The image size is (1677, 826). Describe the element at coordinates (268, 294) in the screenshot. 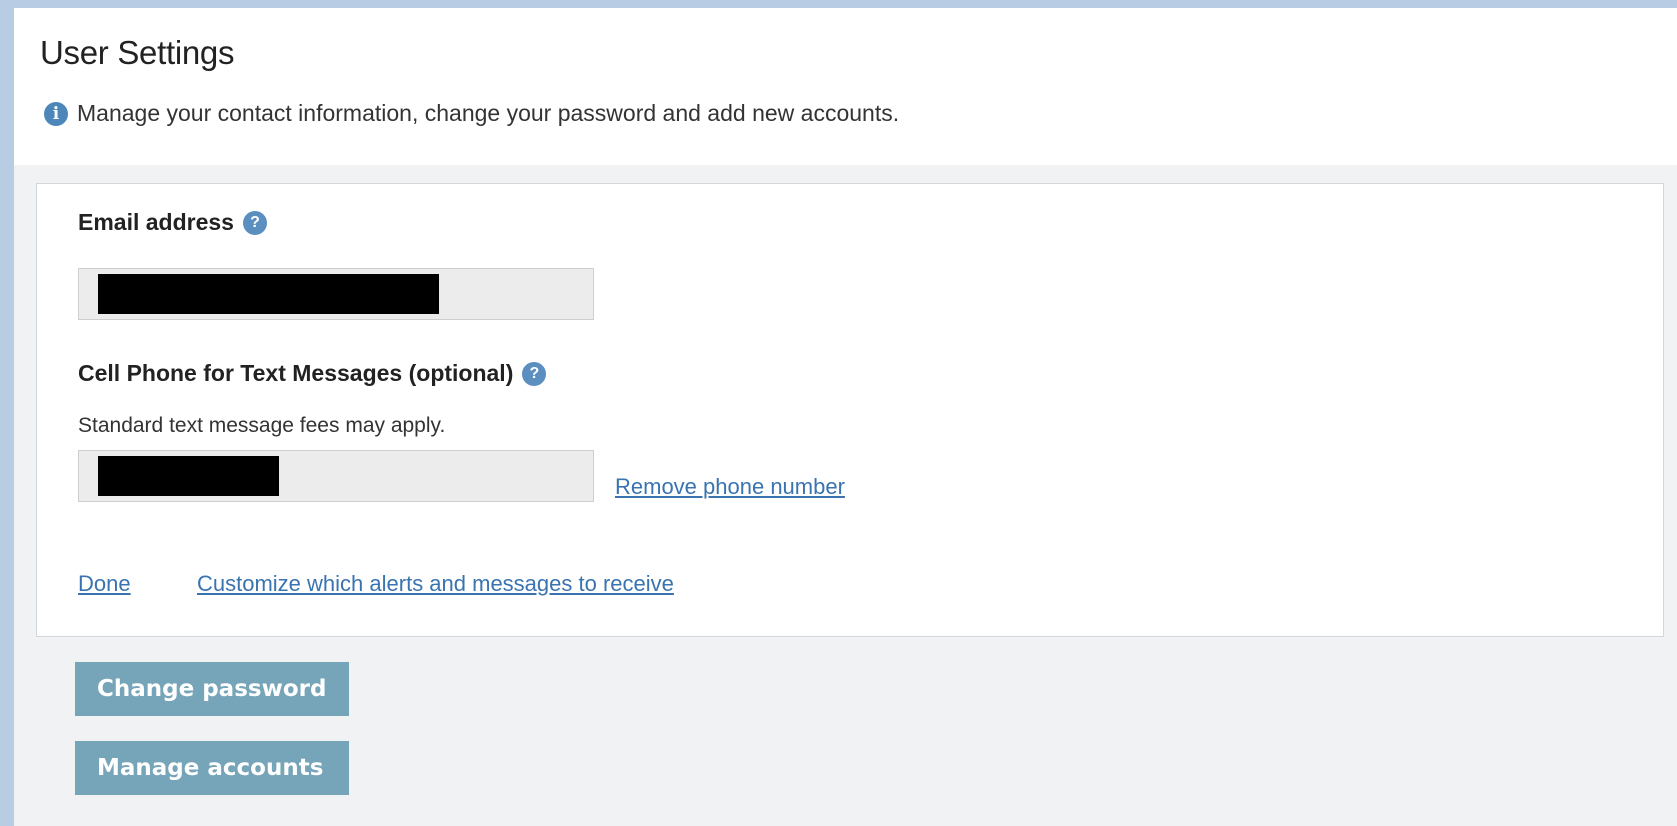

I see `email-redaction` at that location.